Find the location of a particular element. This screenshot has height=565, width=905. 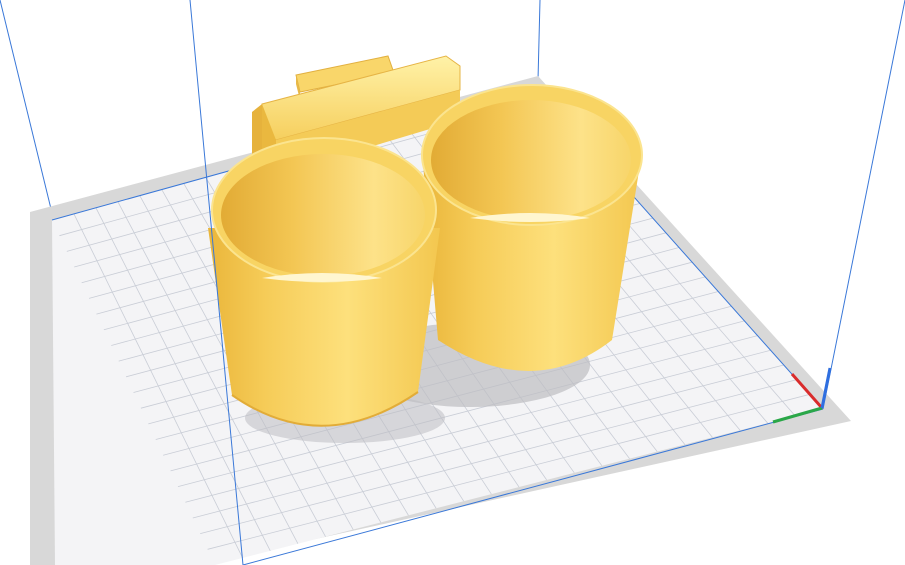

cup-right is located at coordinates (532, 227).